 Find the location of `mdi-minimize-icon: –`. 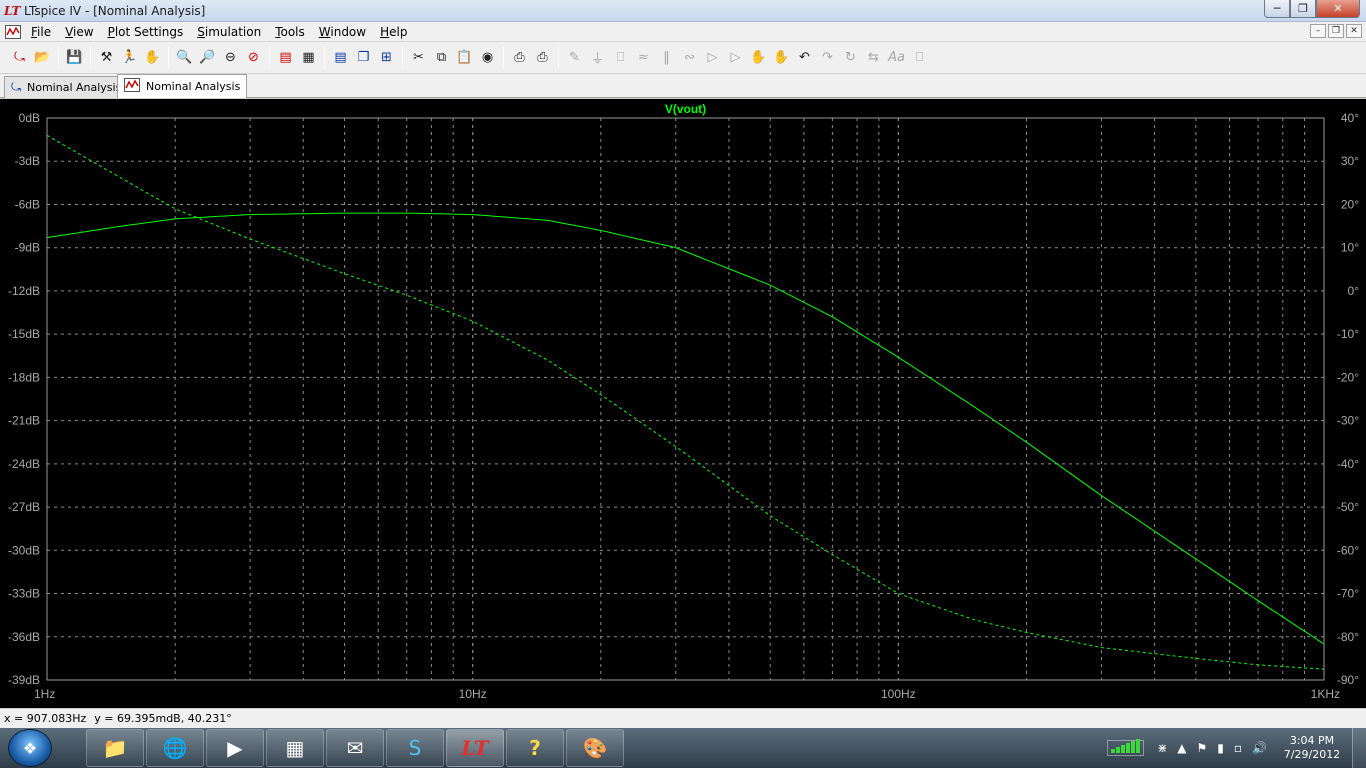

mdi-minimize-icon: – is located at coordinates (1318, 31).